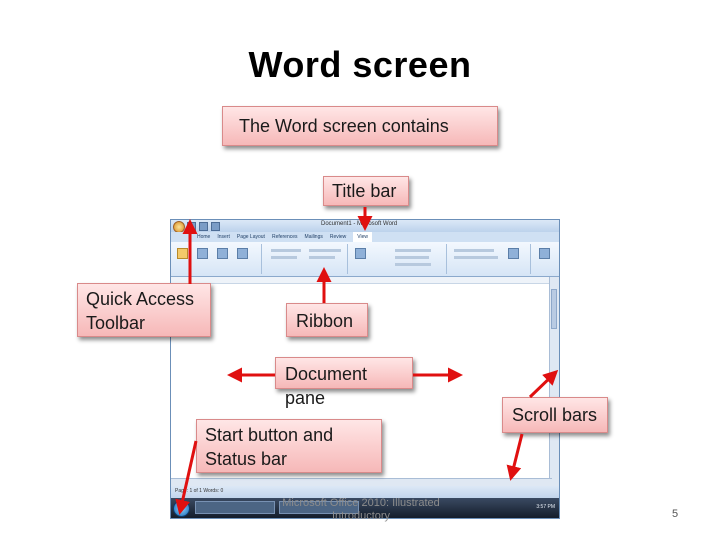  What do you see at coordinates (543, 384) in the screenshot?
I see `arrow-to-vertical-scrollbar` at bounding box center [543, 384].